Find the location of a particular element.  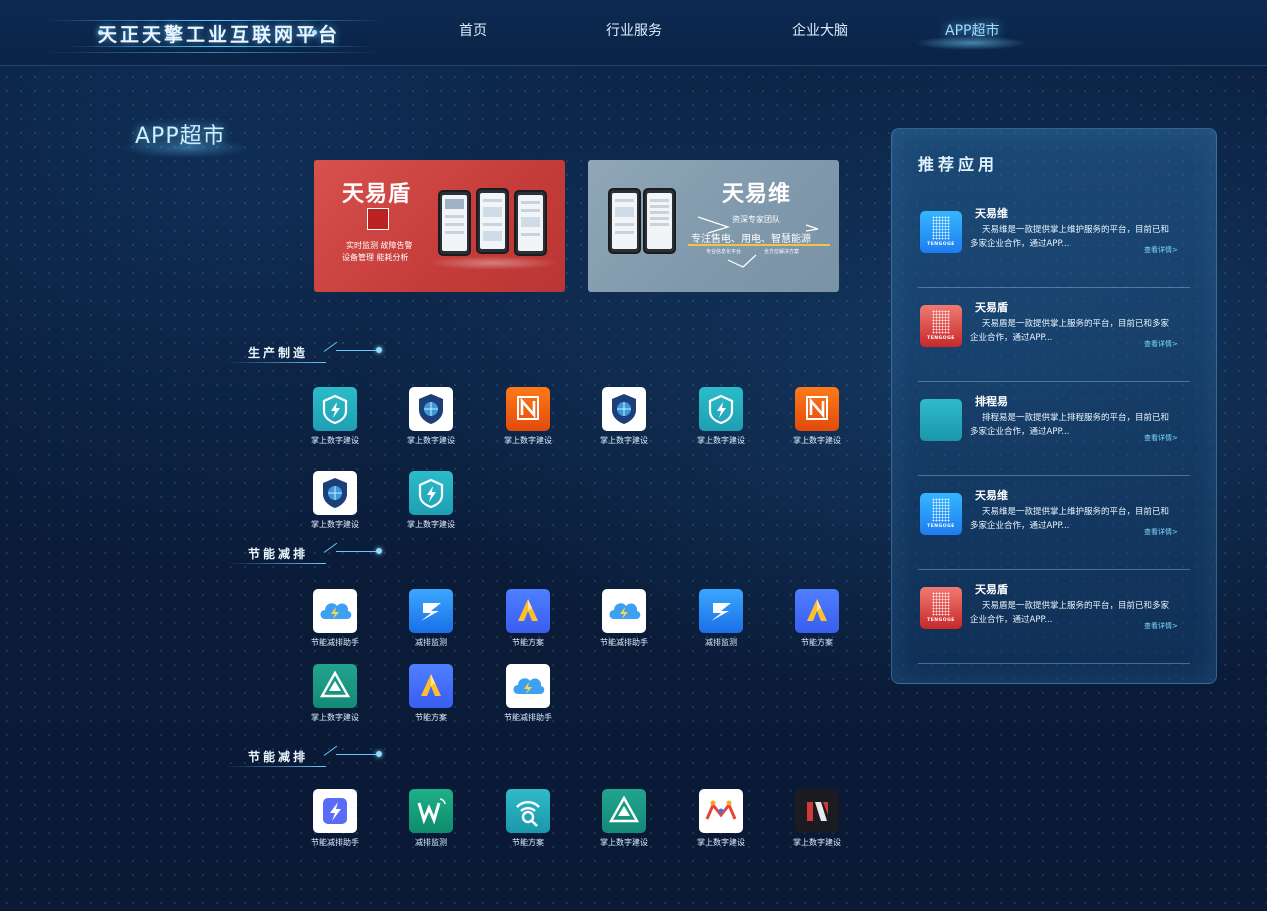

banner-tianyiwei: 天易维 资深专家团队 专注售电、用电、智慧能源 专业信息化平台 全方位解决方案 is located at coordinates (713, 226).